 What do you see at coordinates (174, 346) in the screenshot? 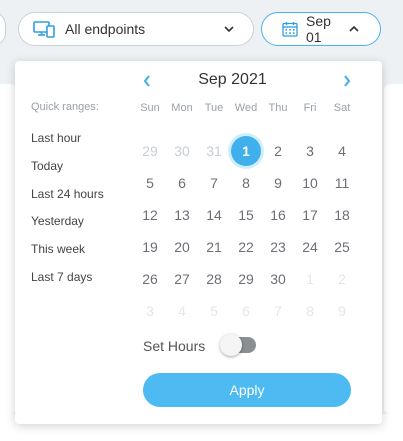
I see `set-hours-label: Set Hours` at bounding box center [174, 346].